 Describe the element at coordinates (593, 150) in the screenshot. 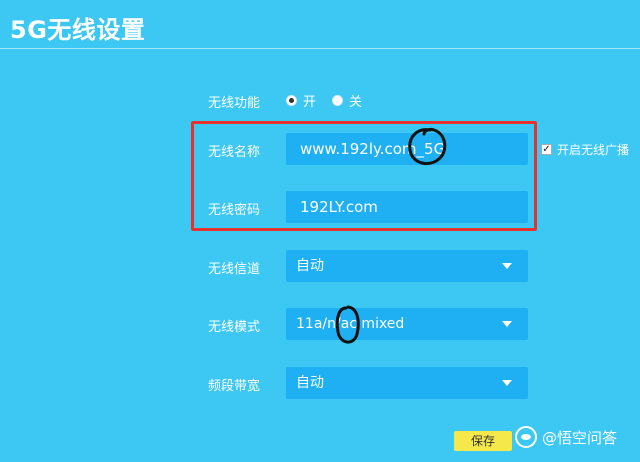

I see `broadcast-label: 开启无线广播` at that location.